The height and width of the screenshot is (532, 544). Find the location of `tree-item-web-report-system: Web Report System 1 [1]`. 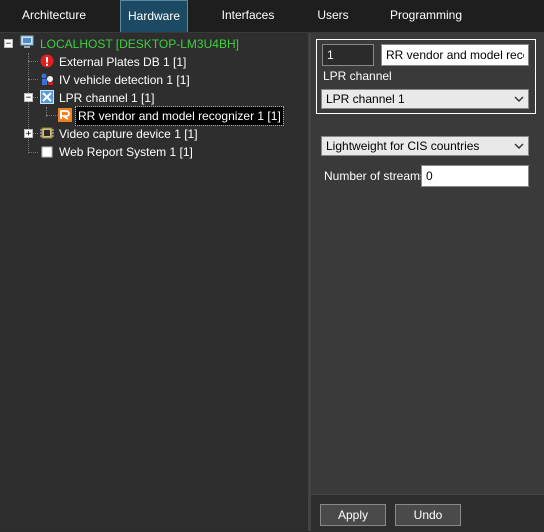

tree-item-web-report-system: Web Report System 1 [1] is located at coordinates (126, 152).